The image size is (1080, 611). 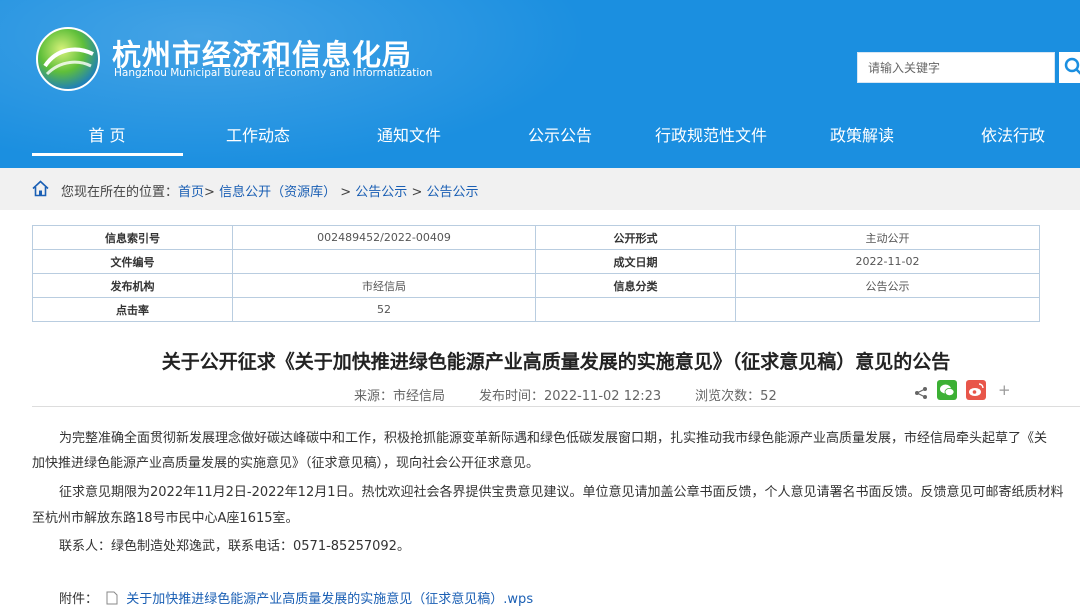 What do you see at coordinates (234, 546) in the screenshot?
I see `body-paragraph-line: 联系人：绿色制造处郑逸武，联系电话：0571-85257092。` at bounding box center [234, 546].